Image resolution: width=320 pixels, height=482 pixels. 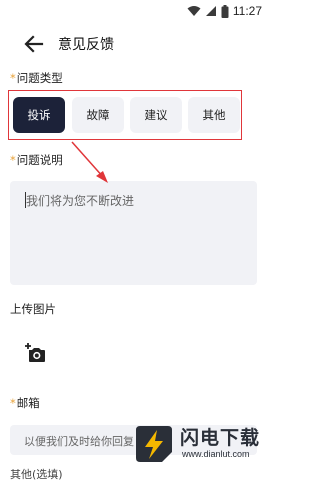 I want to click on add-photo-icon, so click(x=35, y=352).